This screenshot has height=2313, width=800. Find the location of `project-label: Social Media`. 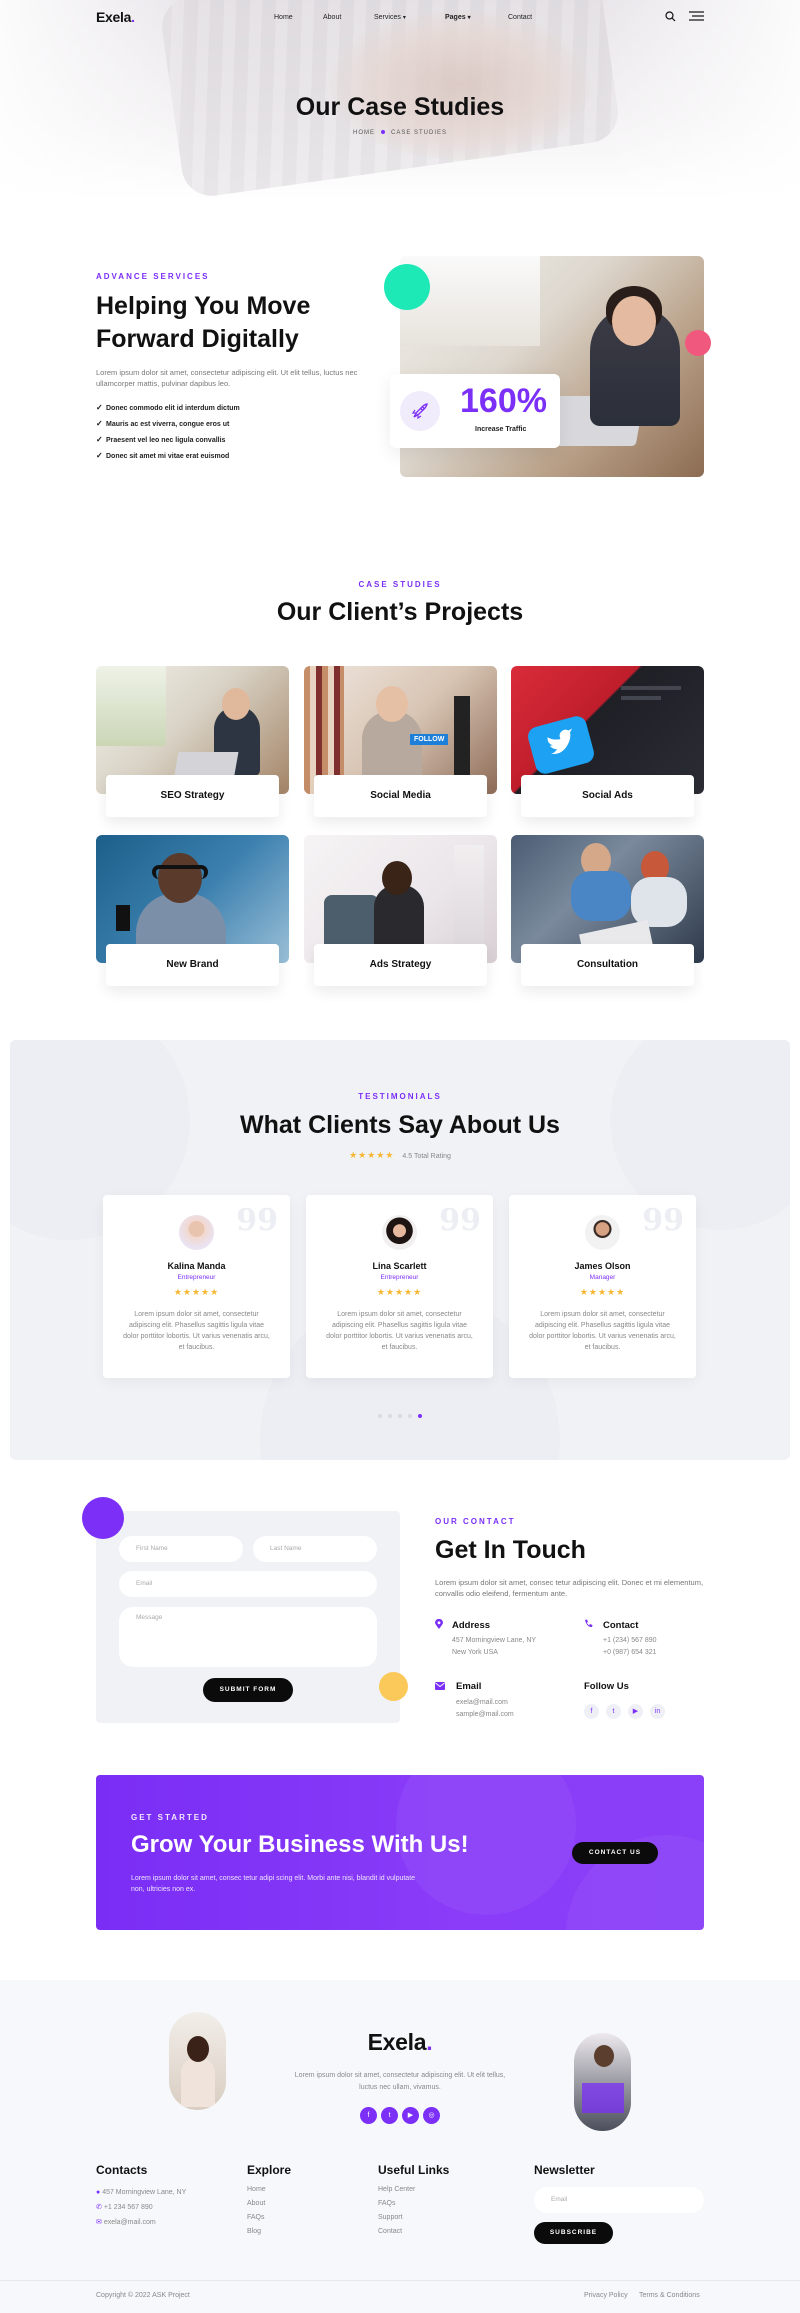

project-label: Social Media is located at coordinates (400, 796).